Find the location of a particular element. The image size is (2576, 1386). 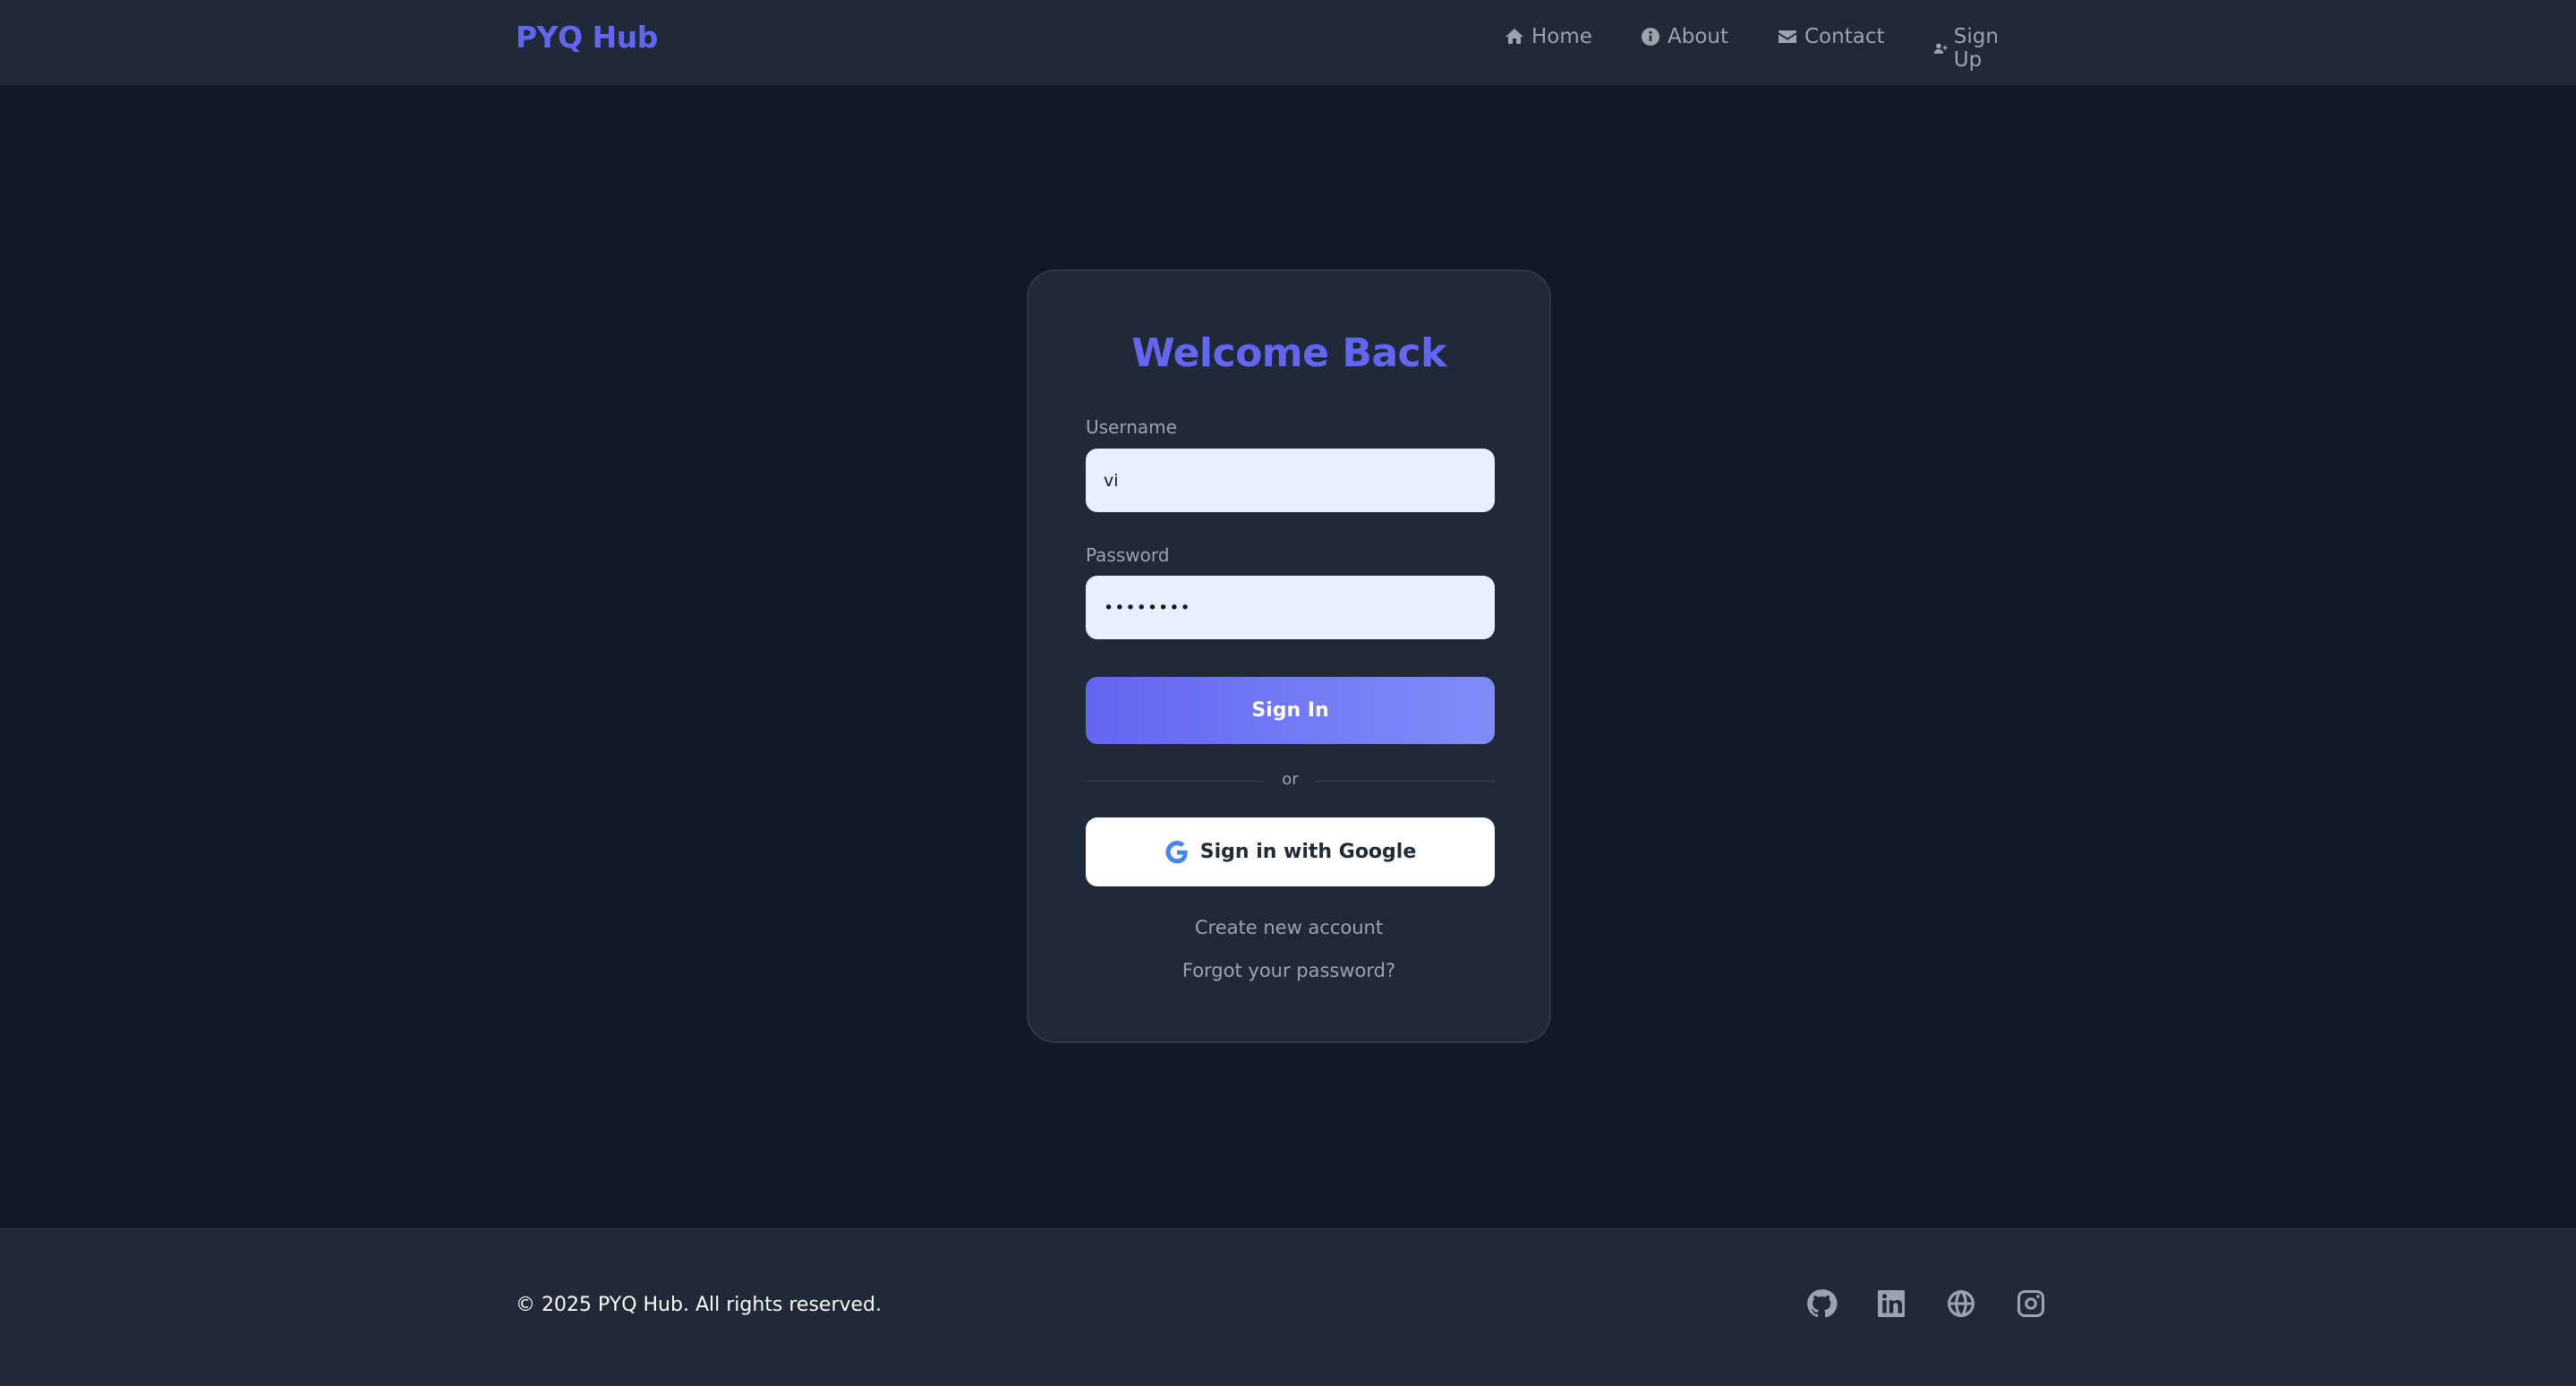

home-icon is located at coordinates (1514, 36).